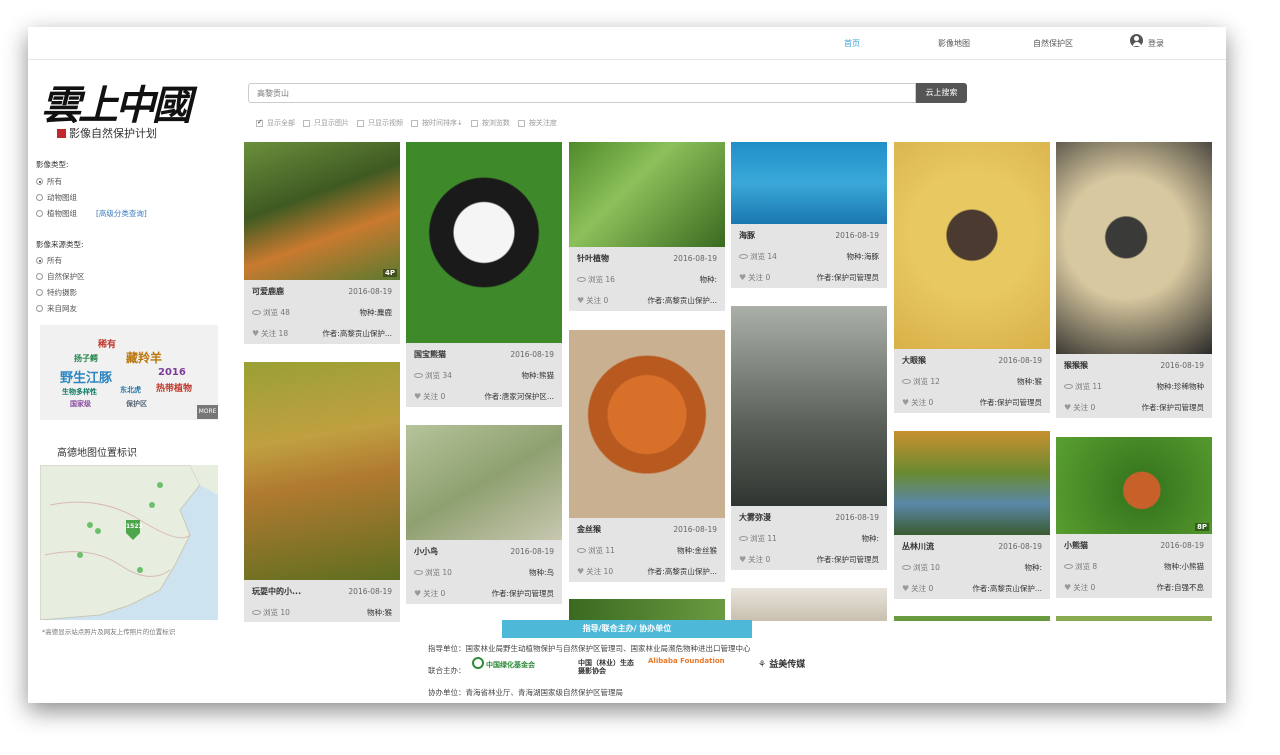 This screenshot has height=755, width=1280. I want to click on photo-conifer, so click(647, 194).